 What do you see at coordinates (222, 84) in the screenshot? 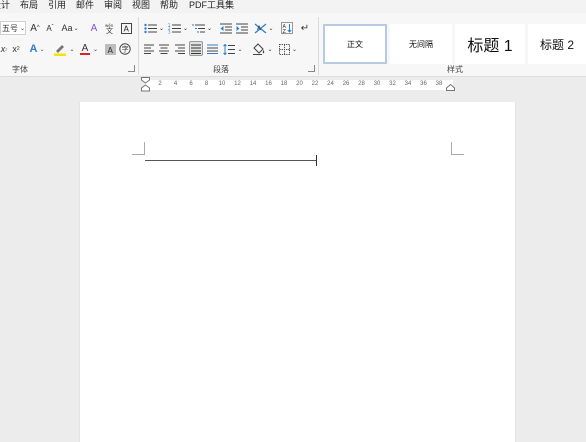
I see `ruler-number: 10` at bounding box center [222, 84].